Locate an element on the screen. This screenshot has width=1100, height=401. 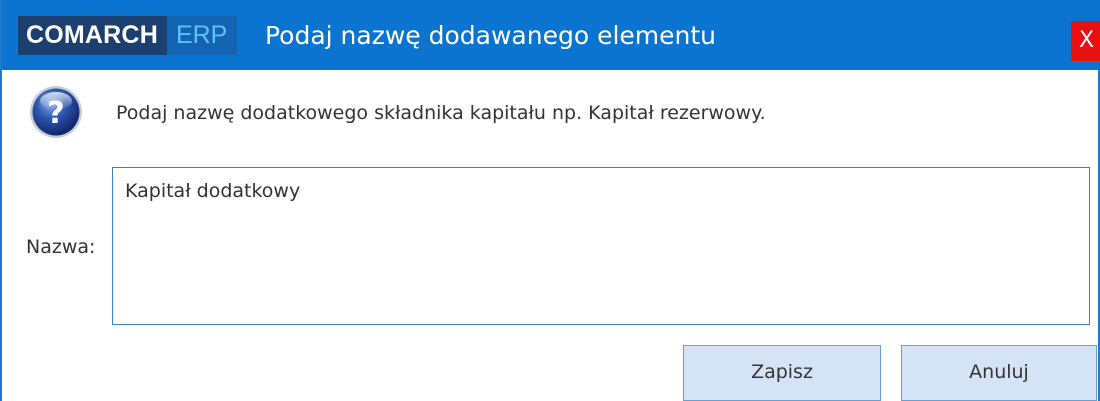
save-button: Zapisz is located at coordinates (782, 373).